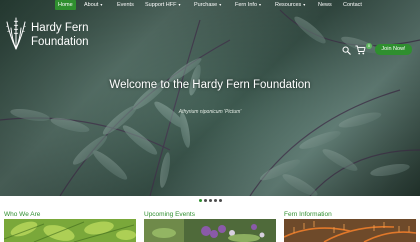  I want to click on fern-information-image, so click(350, 230).